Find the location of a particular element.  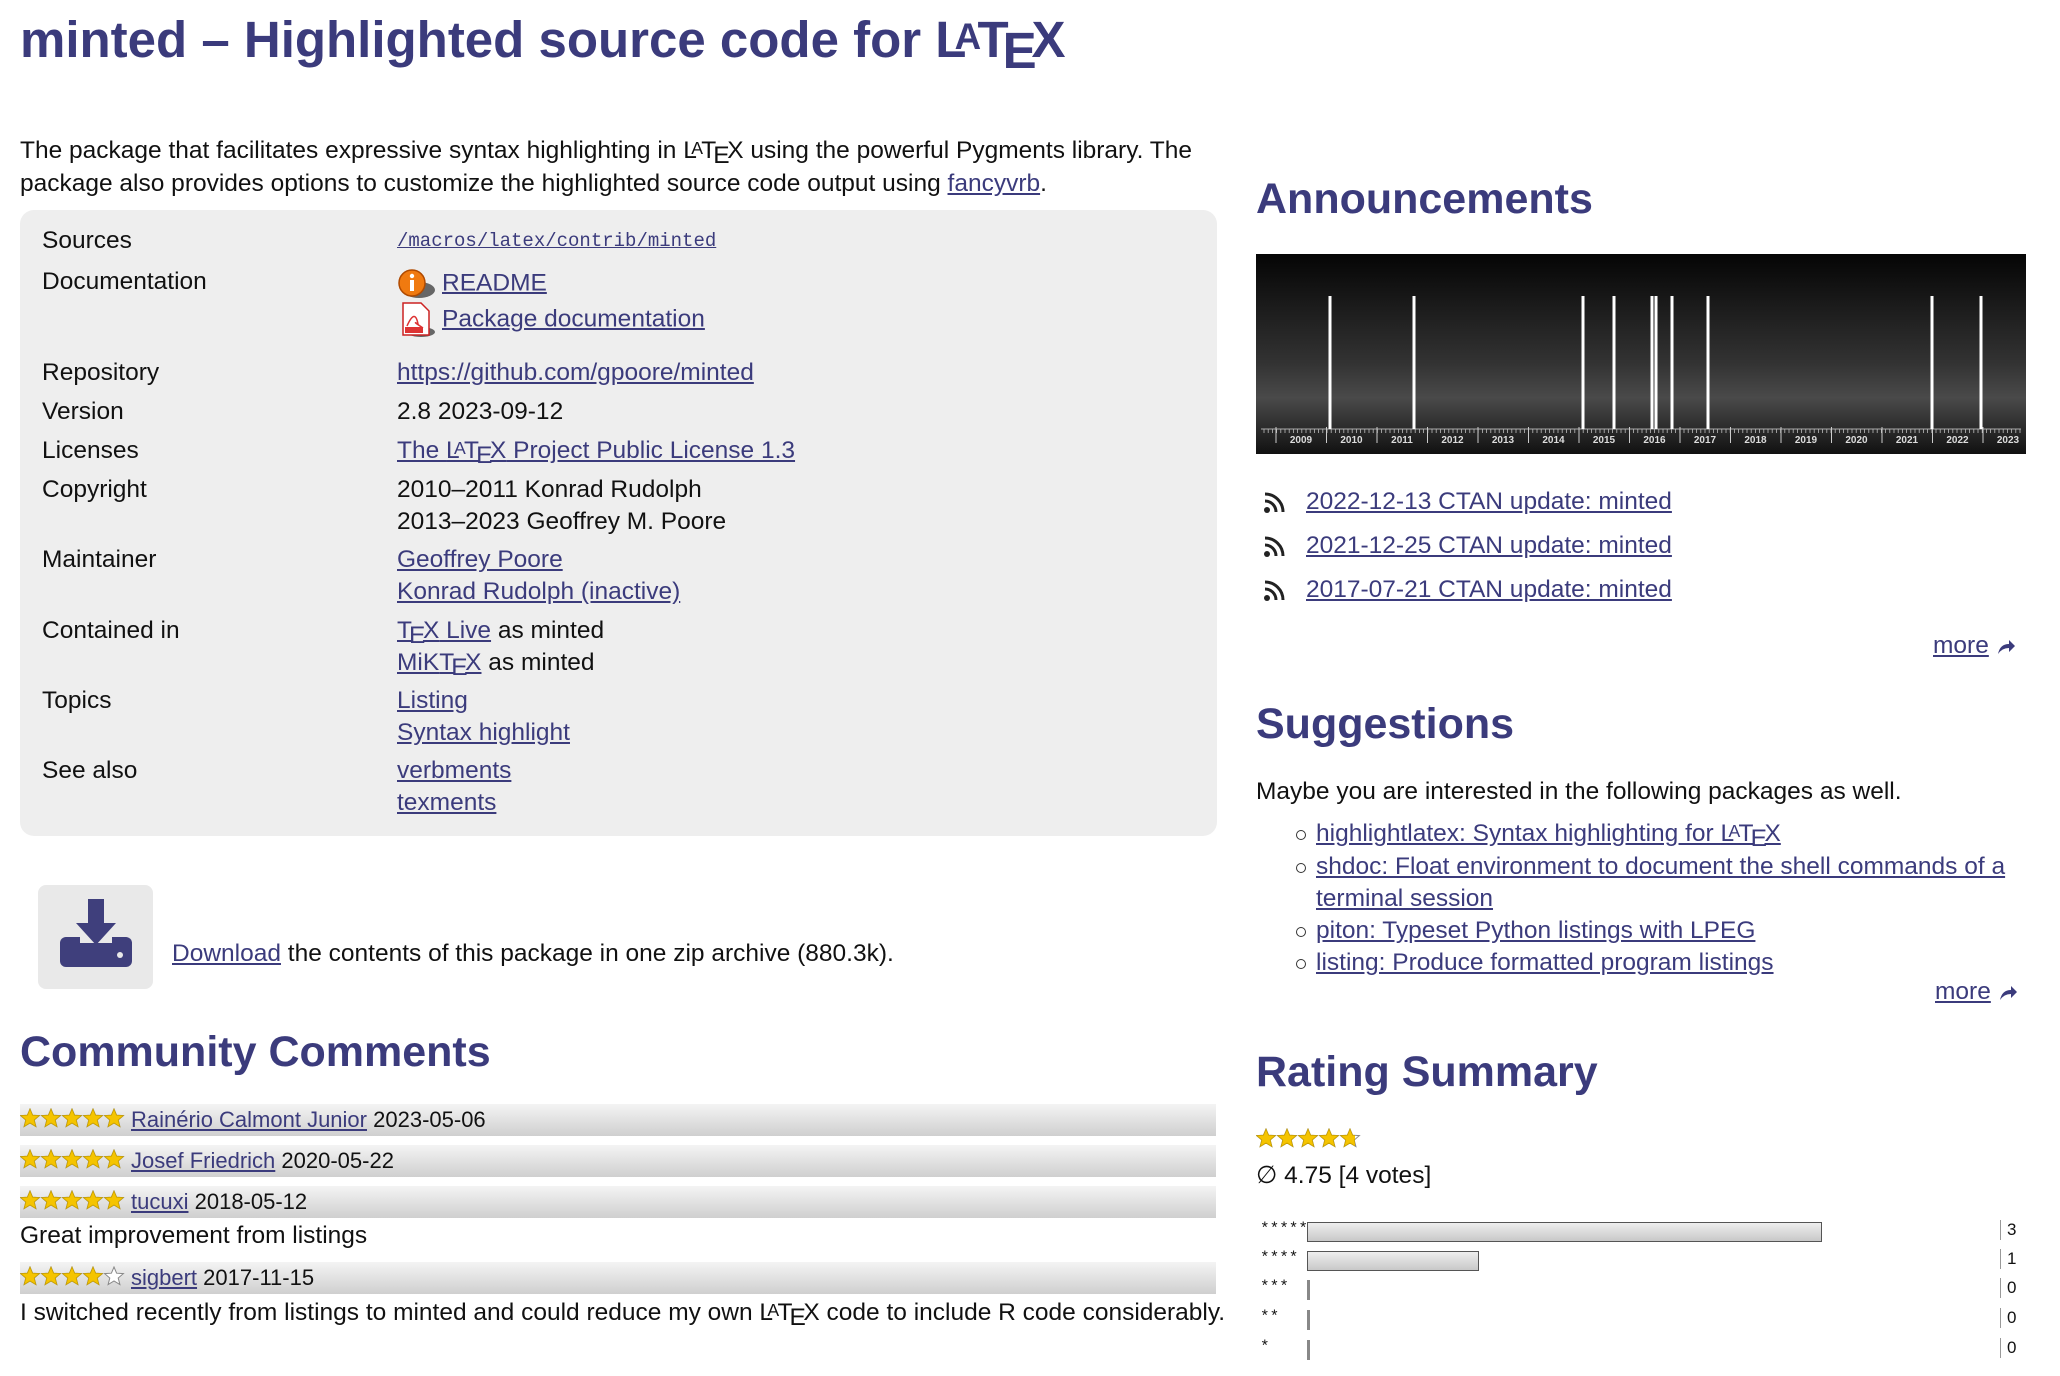

timeline-year-label: 2015 is located at coordinates (1604, 440).